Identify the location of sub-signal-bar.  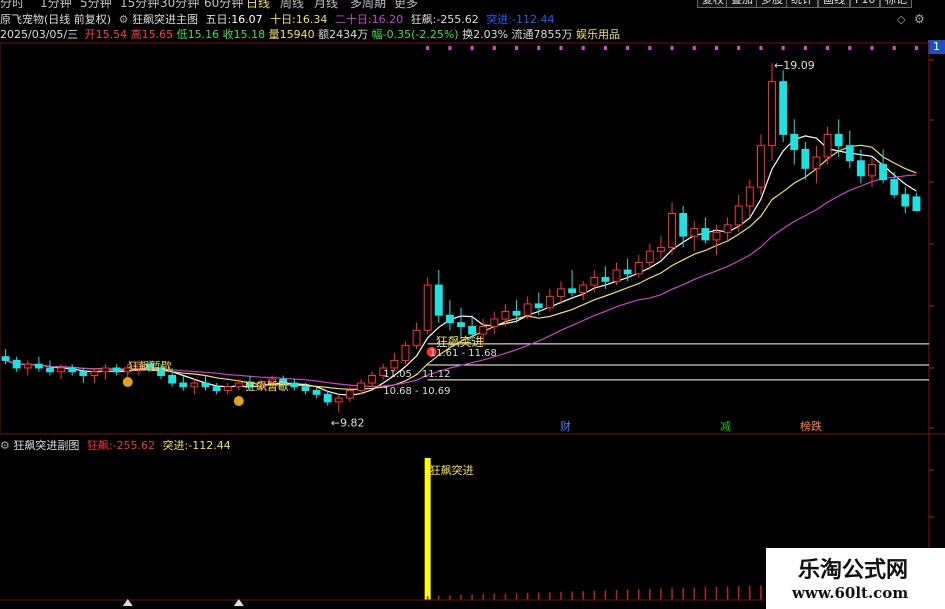
(427, 529).